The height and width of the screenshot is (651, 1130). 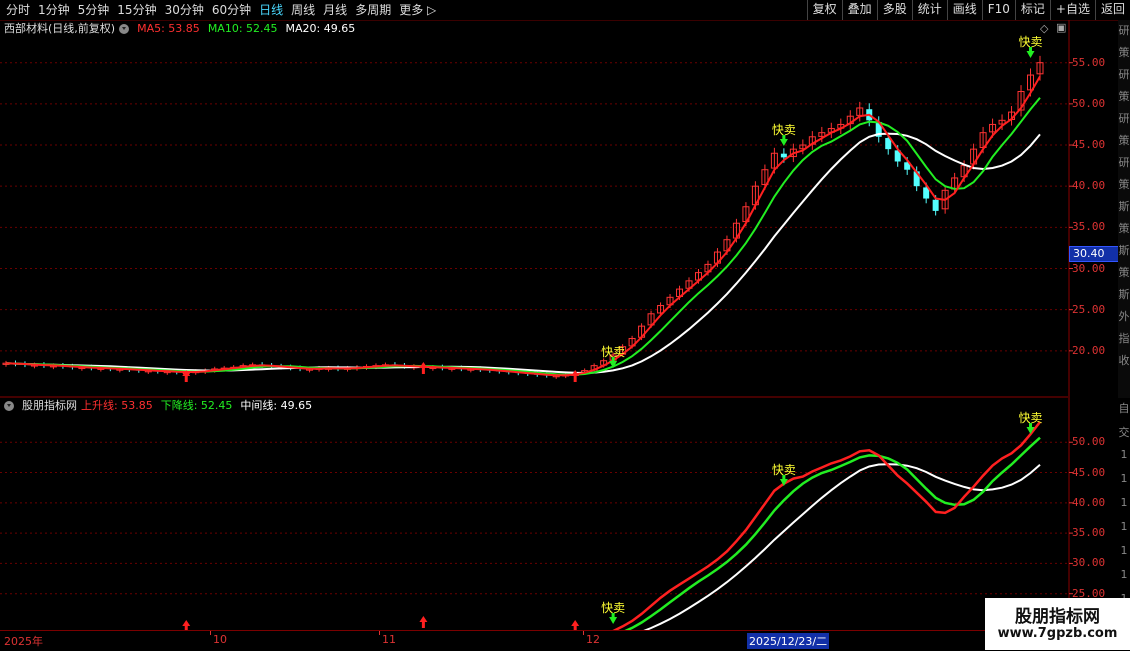 What do you see at coordinates (136, 10) in the screenshot?
I see `period-tab-3: 15分钟` at bounding box center [136, 10].